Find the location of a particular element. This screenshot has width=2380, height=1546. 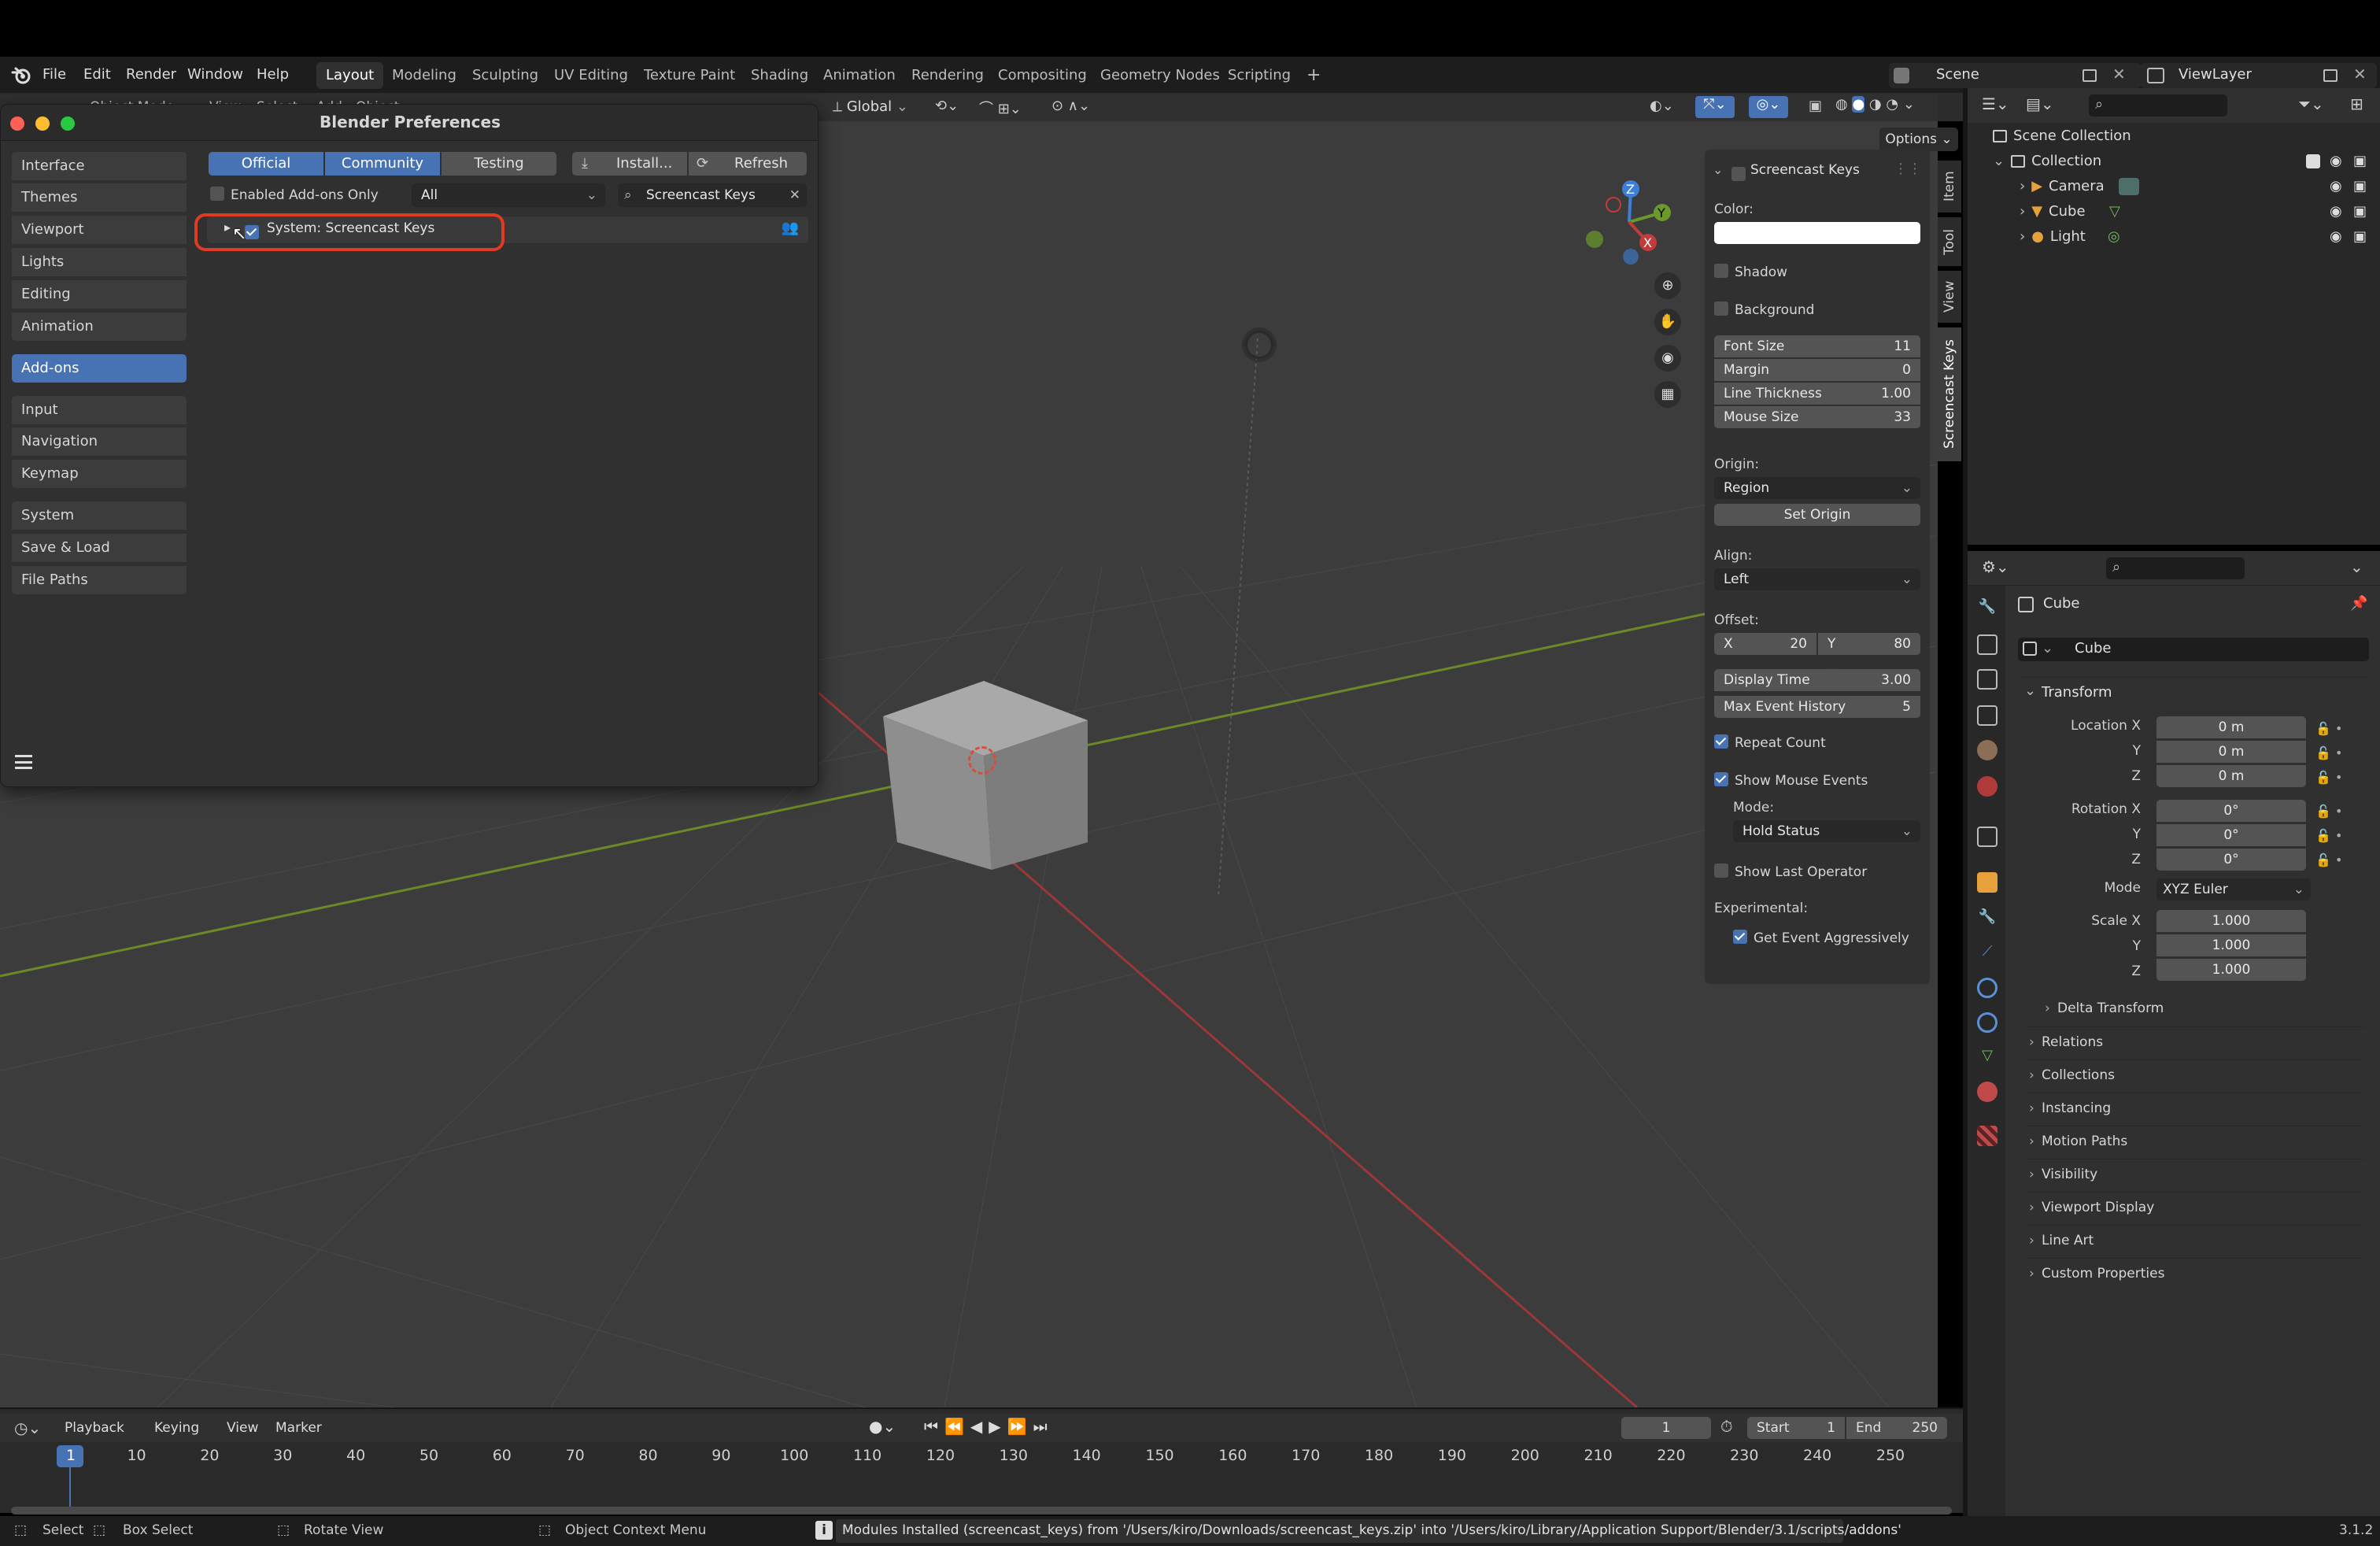

cube-object is located at coordinates (992, 775).